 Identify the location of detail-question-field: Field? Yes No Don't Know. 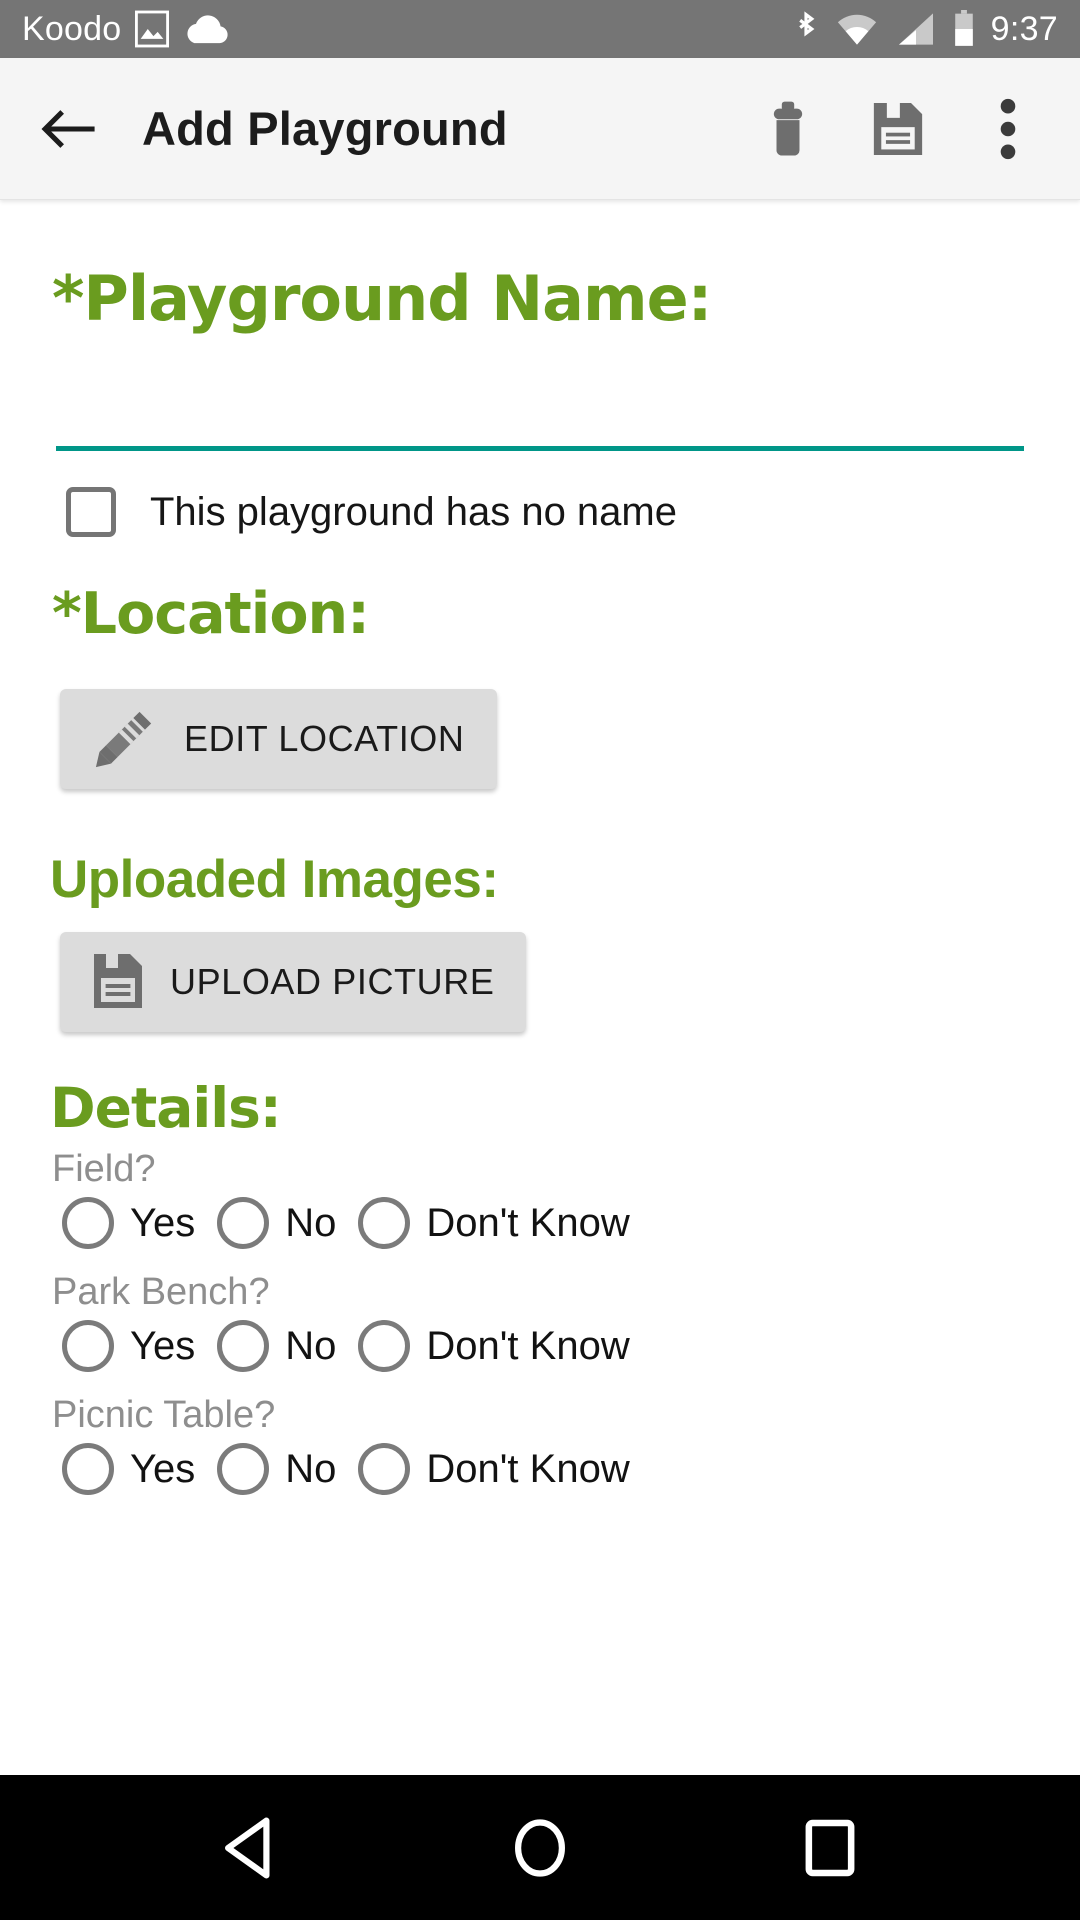
(540, 1198).